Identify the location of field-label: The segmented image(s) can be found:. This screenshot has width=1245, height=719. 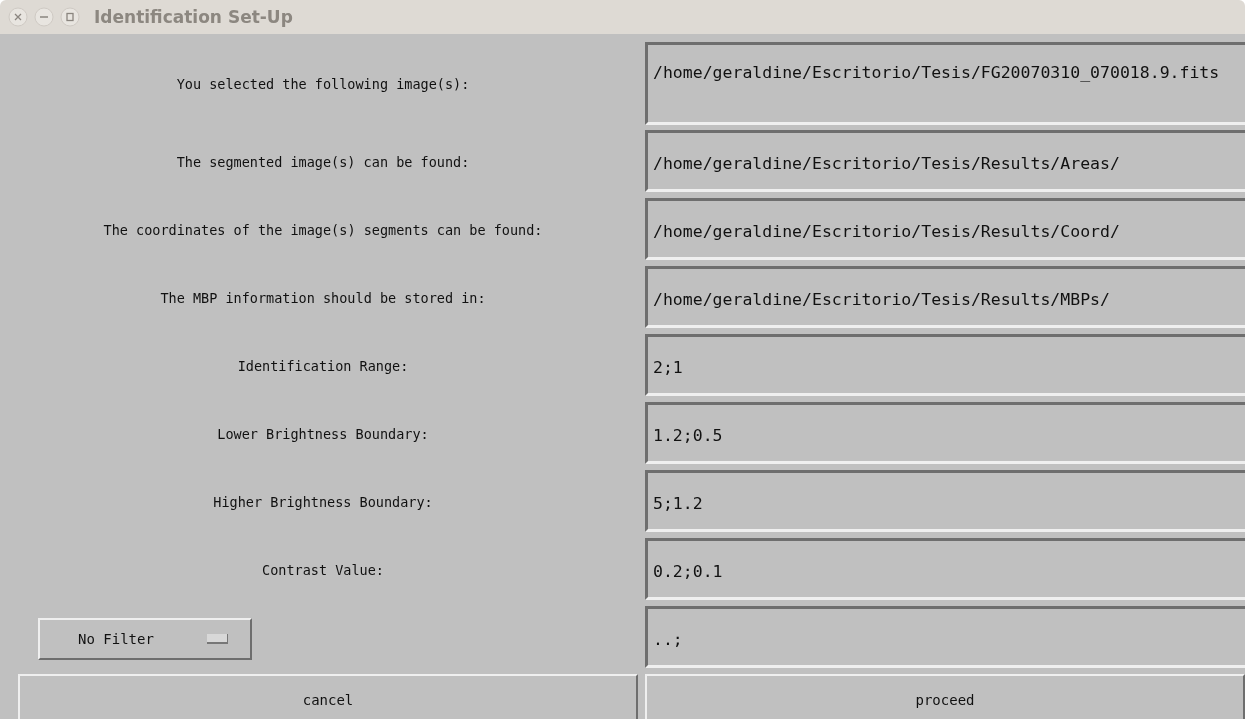
(323, 162).